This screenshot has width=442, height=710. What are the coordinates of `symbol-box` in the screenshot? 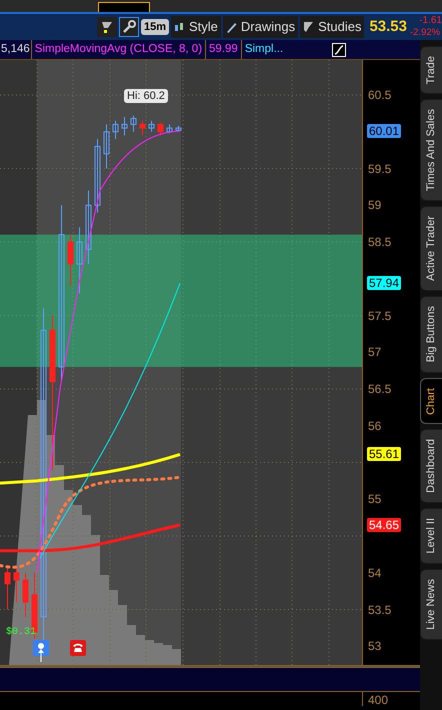 It's located at (124, 7).